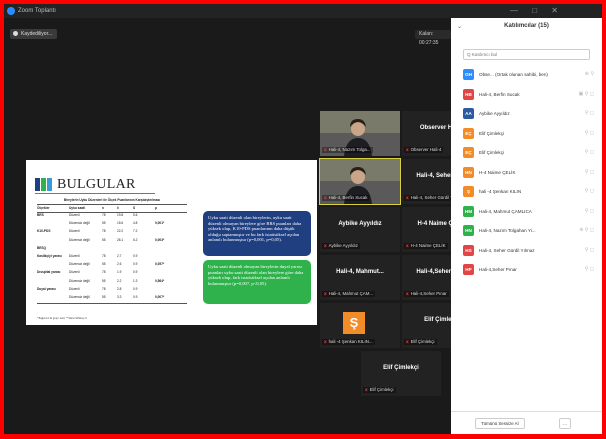 Image resolution: width=606 pixels, height=439 pixels. Describe the element at coordinates (119, 297) in the screenshot. I see `table-cell: 3.3` at that location.